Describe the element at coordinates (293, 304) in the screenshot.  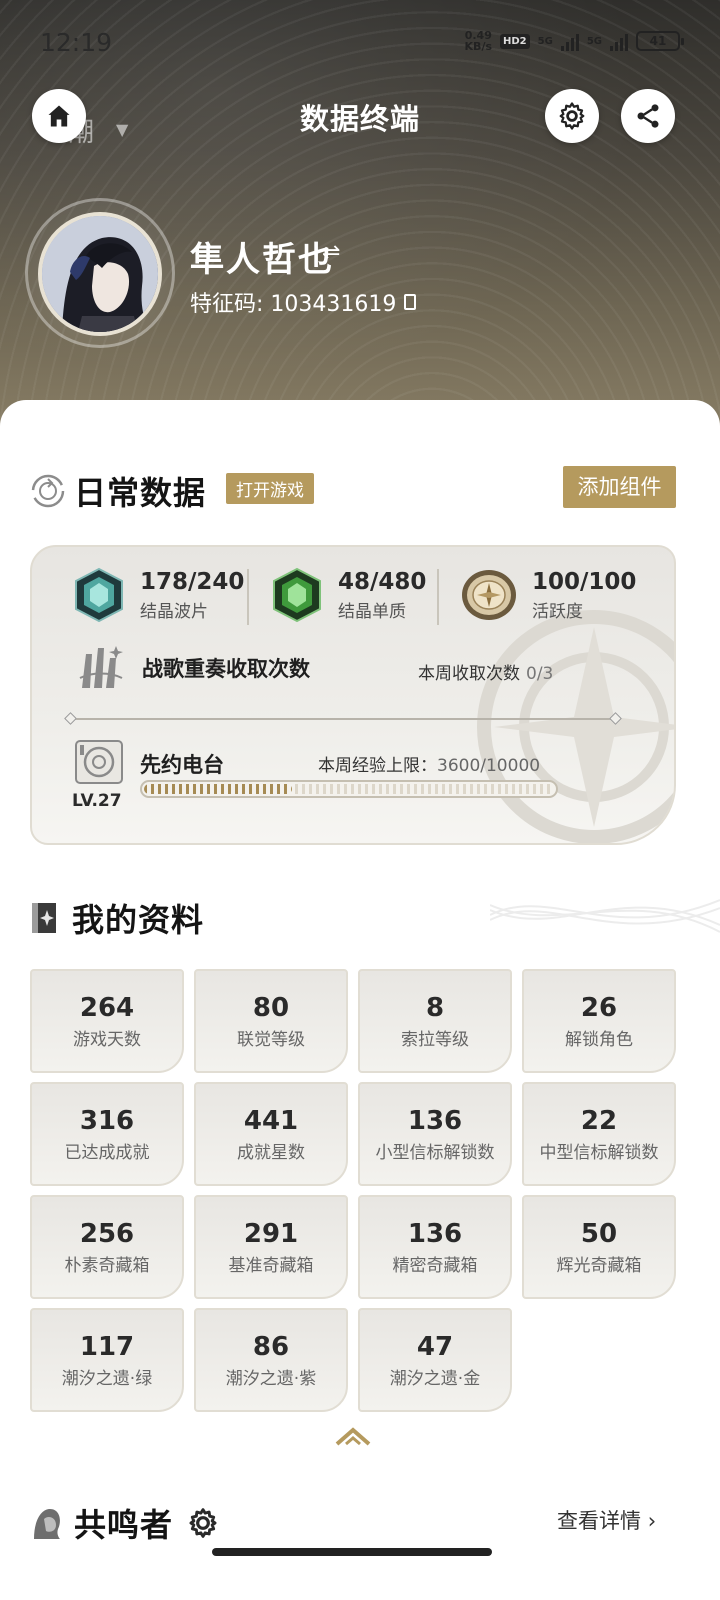
I see `uid-text: 特征码: 103431619` at that location.